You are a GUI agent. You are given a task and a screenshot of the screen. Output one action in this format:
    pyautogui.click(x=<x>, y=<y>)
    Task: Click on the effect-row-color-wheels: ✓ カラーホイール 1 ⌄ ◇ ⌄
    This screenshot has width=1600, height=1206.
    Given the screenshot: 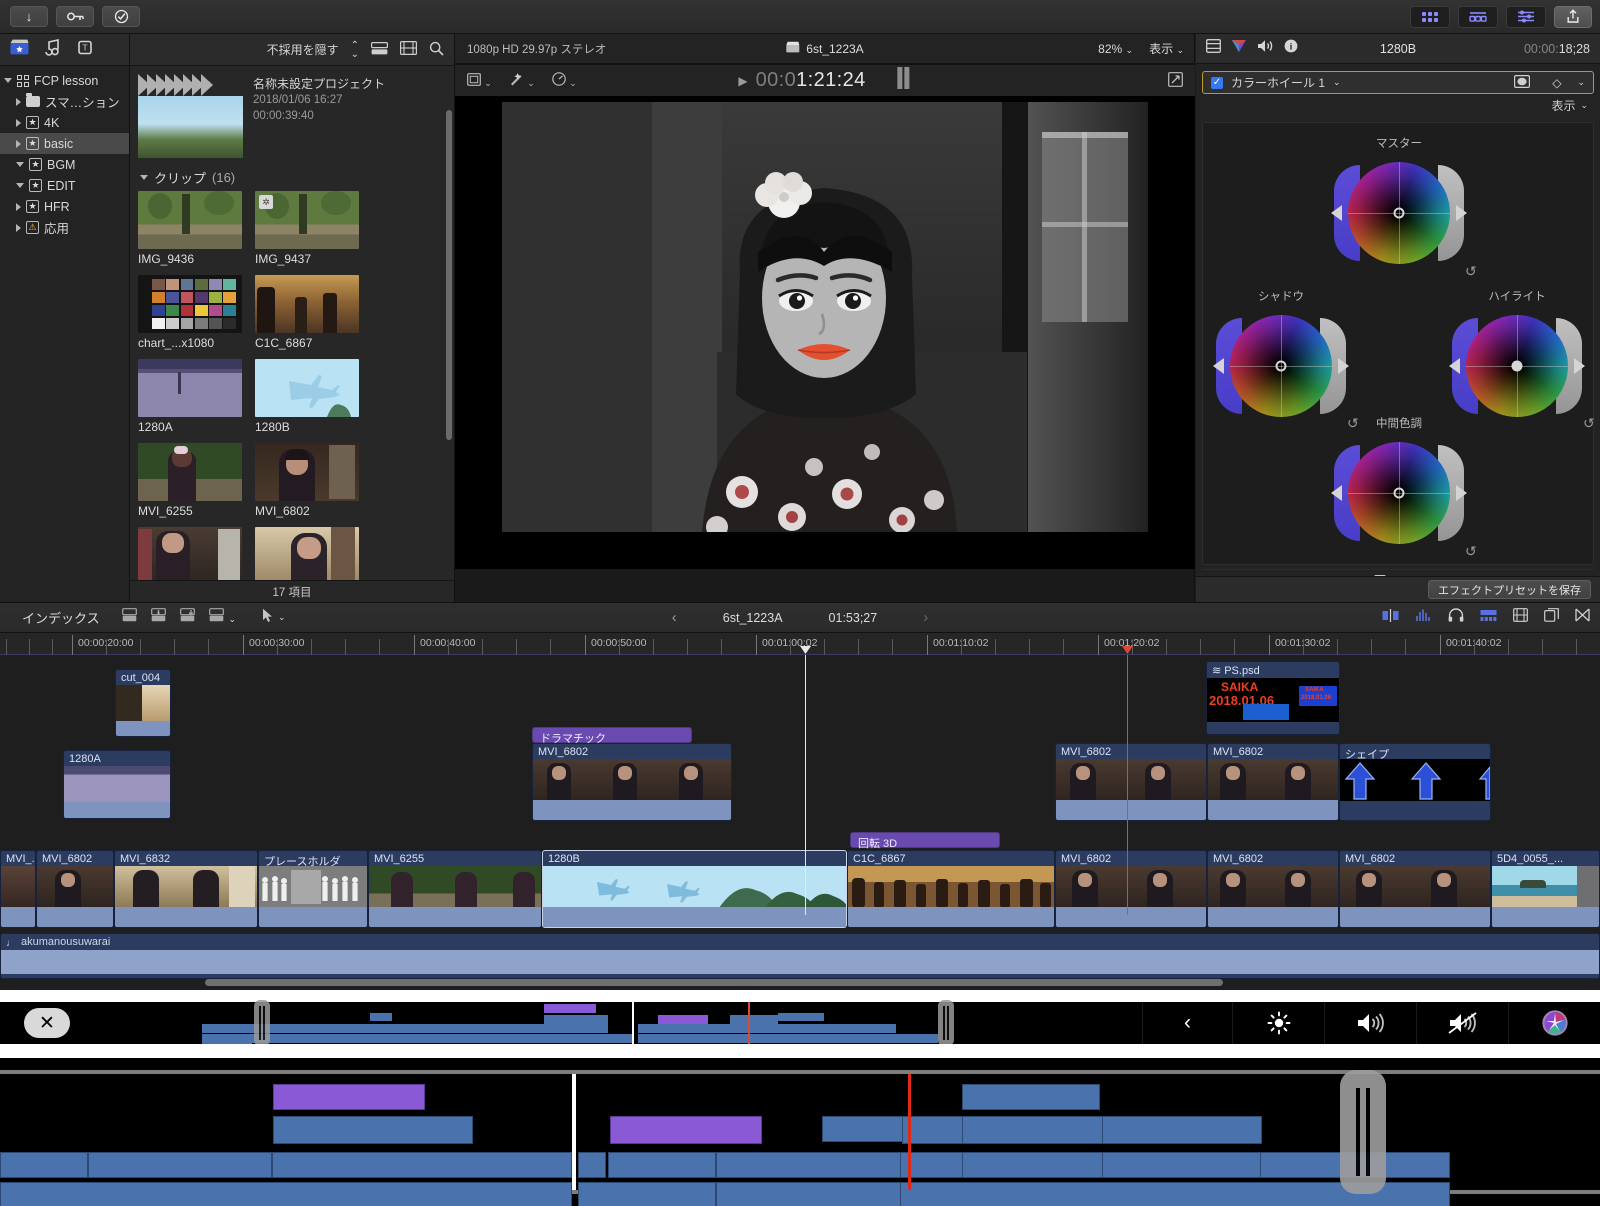 What is the action you would take?
    pyautogui.click(x=1398, y=82)
    